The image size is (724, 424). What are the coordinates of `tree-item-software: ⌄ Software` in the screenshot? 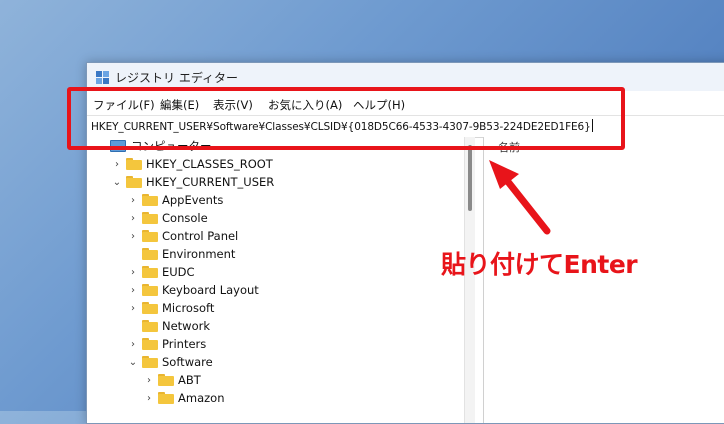 It's located at (170, 362).